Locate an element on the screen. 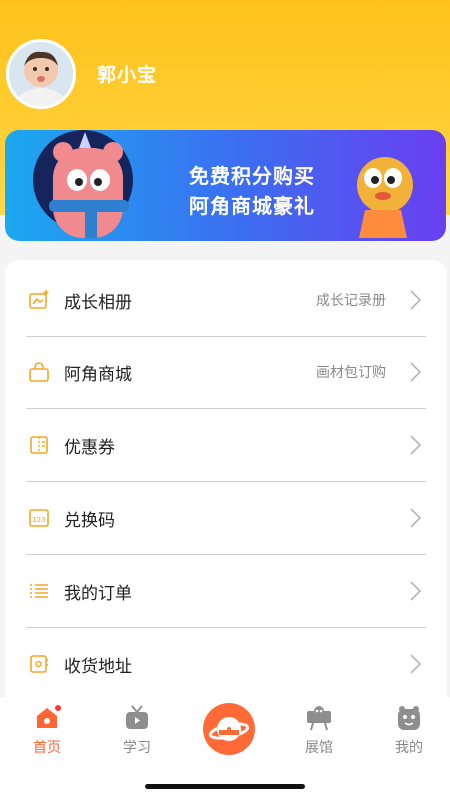 This screenshot has height=800, width=450. menu-item-shop: 阿角商城 画材包订购 is located at coordinates (226, 372).